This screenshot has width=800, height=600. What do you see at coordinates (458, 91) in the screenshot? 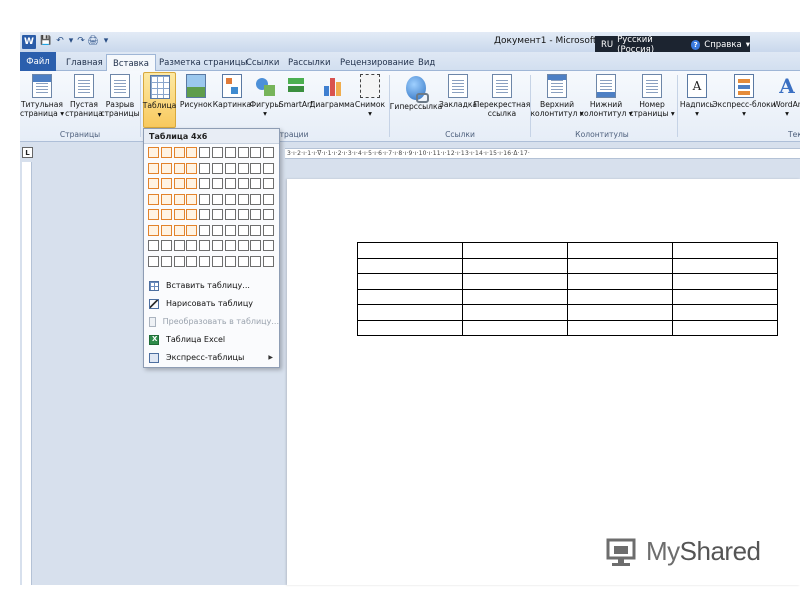
I see `bookmark-button: Закладка` at bounding box center [458, 91].